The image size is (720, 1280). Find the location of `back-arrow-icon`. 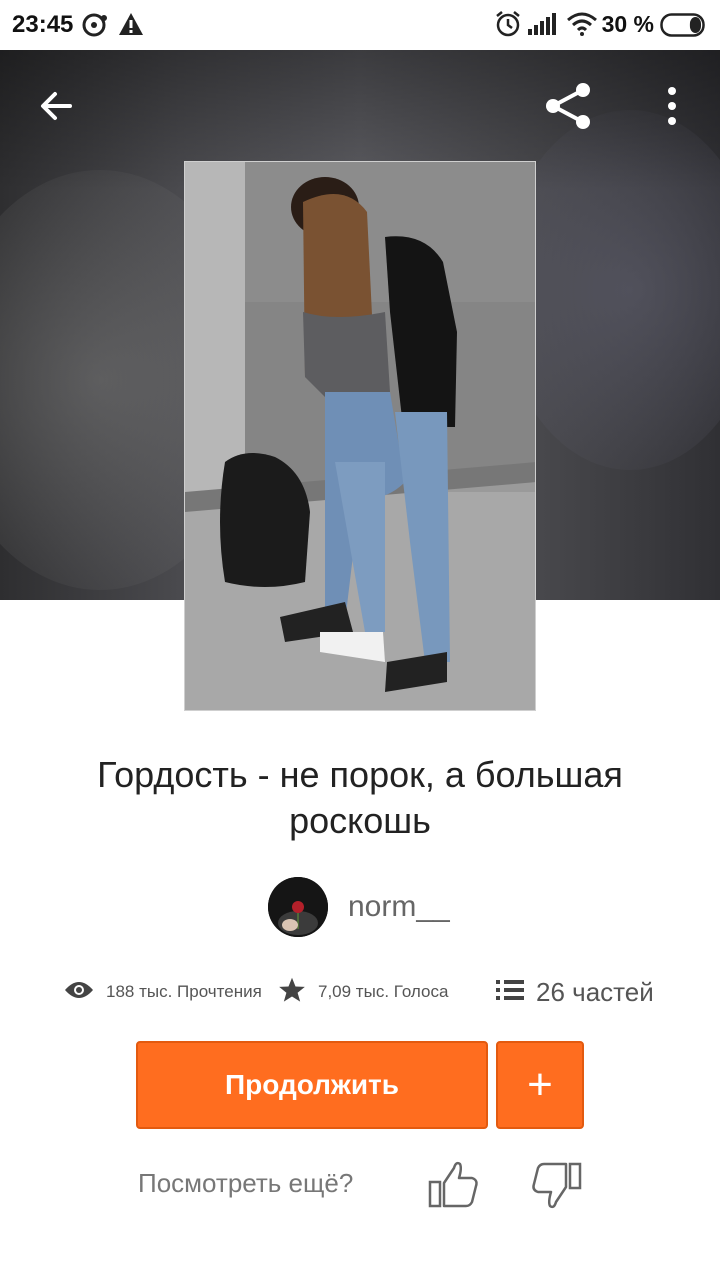

back-arrow-icon is located at coordinates (56, 108).